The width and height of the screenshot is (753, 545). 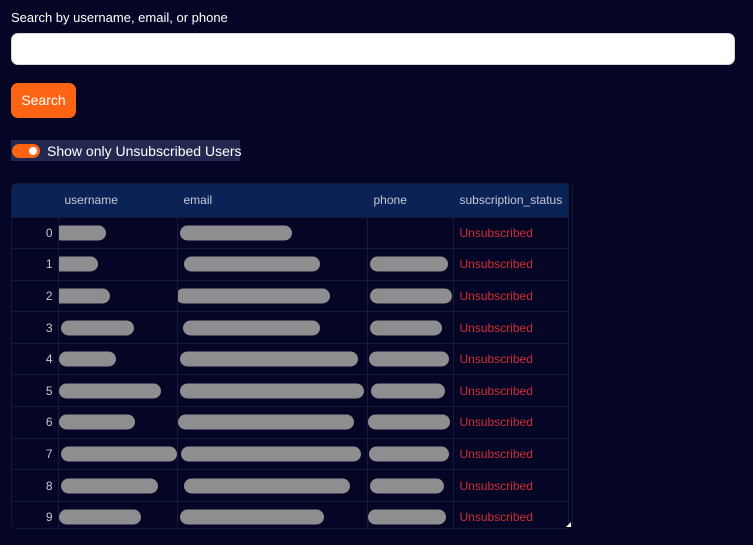 I want to click on table-header-row: username email phone subscription_status, so click(x=290, y=201).